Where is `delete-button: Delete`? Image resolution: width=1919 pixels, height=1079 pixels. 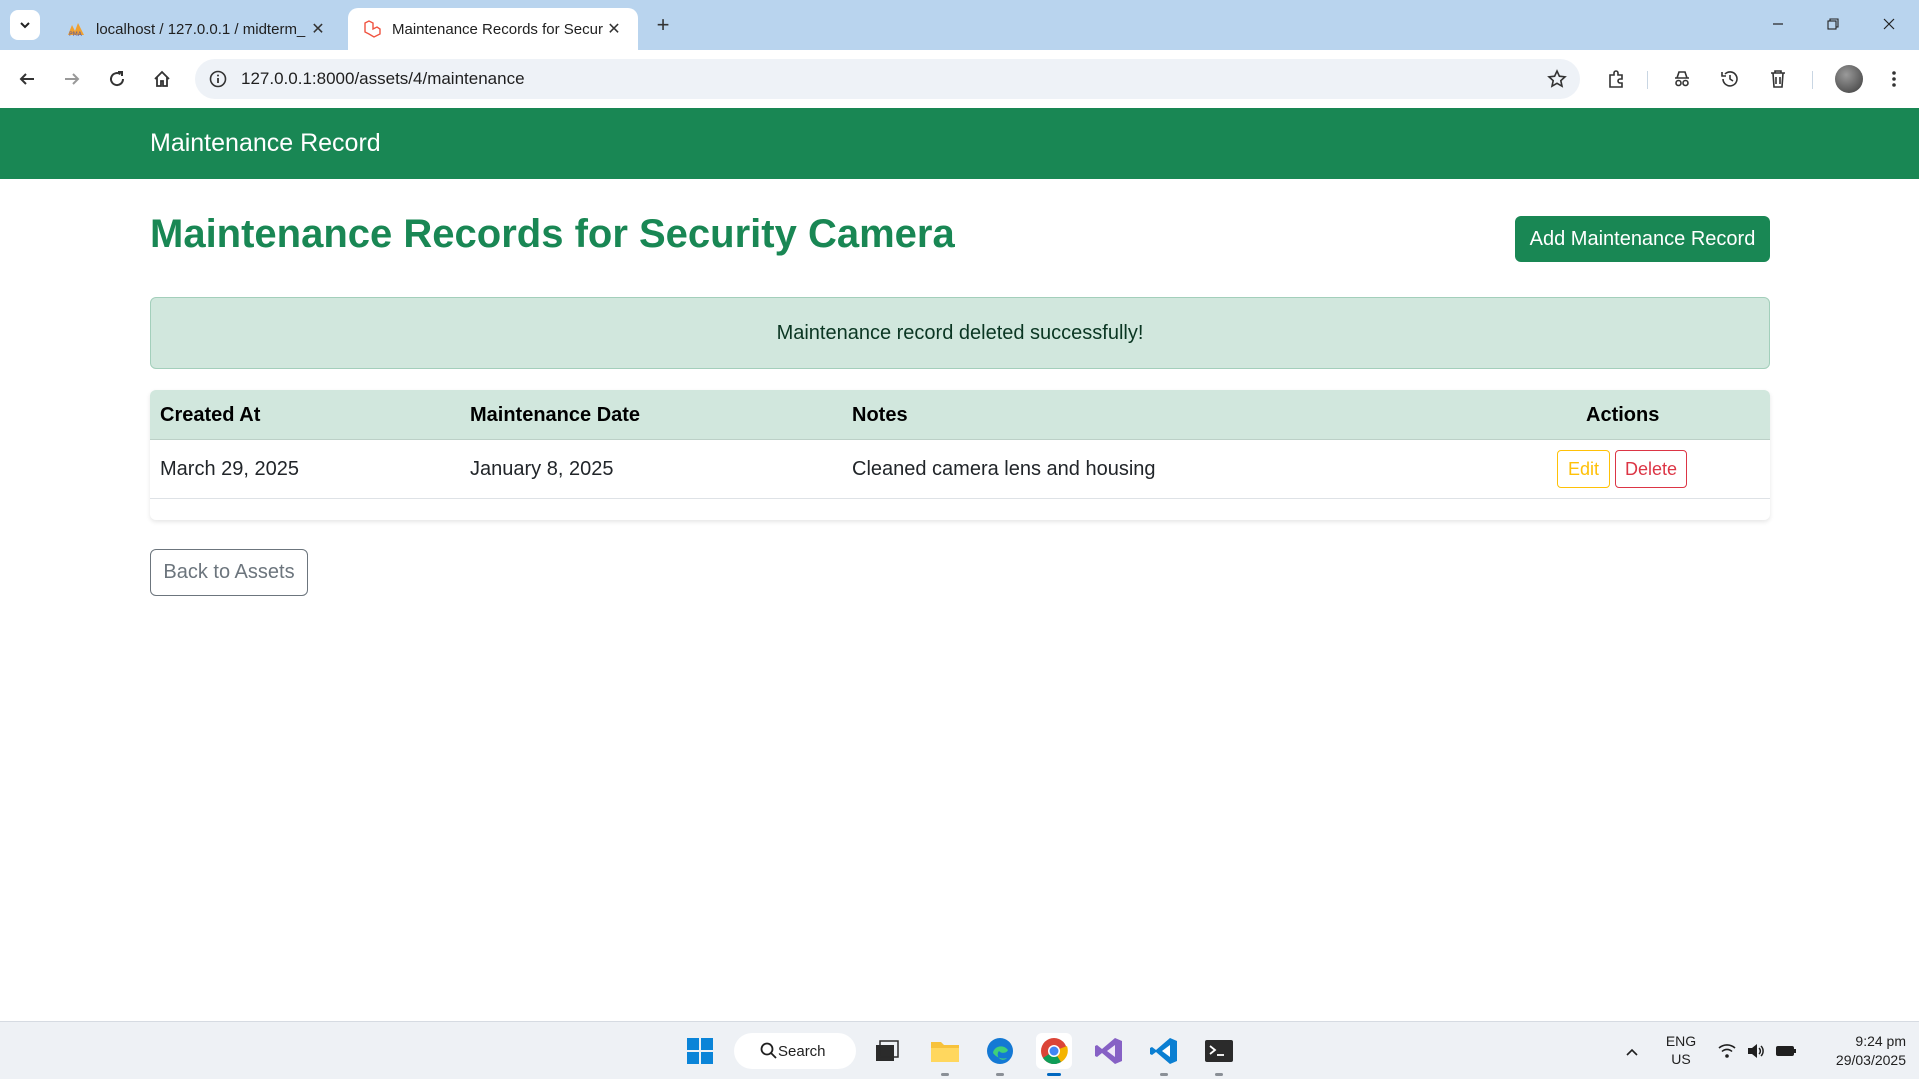 delete-button: Delete is located at coordinates (1651, 469).